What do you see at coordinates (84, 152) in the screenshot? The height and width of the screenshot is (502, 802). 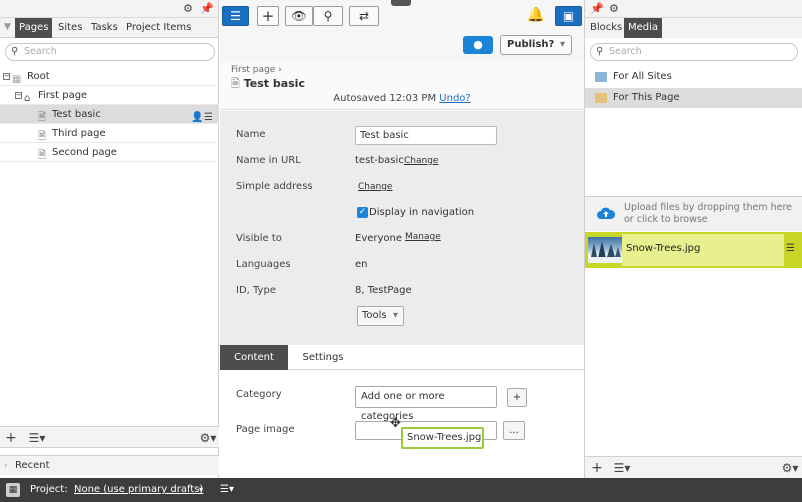 I see `tree-node-label: Second page` at bounding box center [84, 152].